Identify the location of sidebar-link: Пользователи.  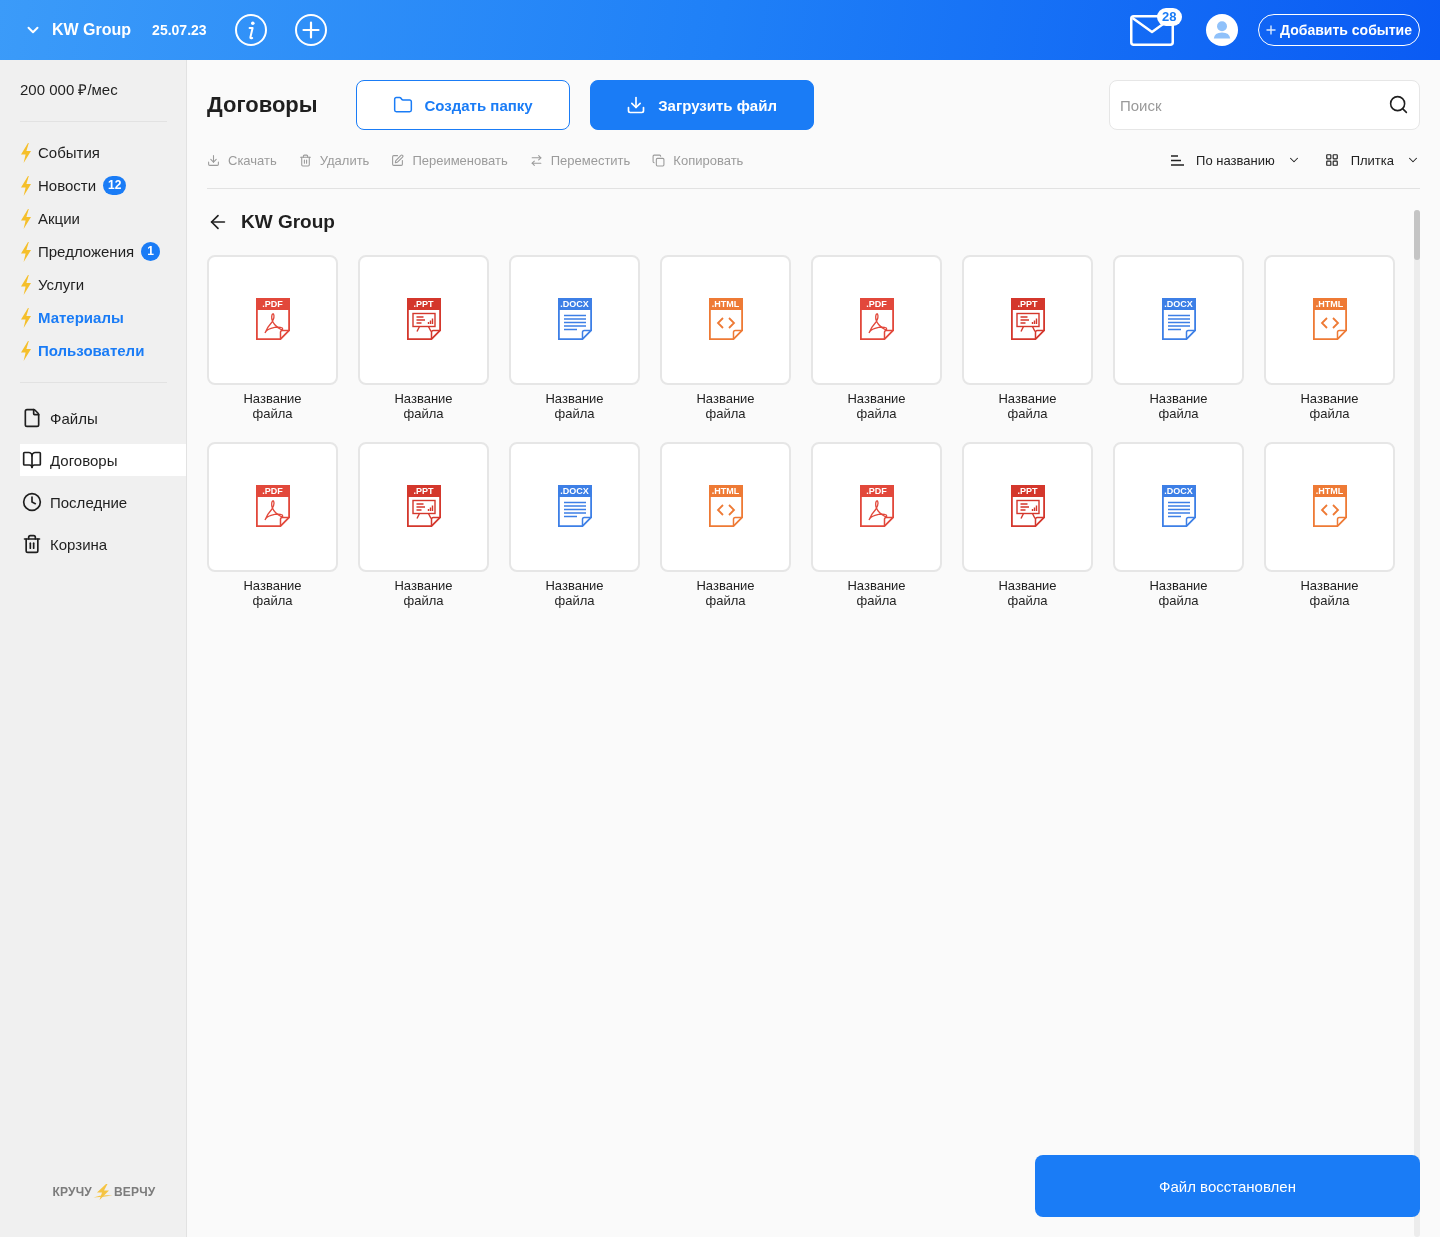
(82, 350).